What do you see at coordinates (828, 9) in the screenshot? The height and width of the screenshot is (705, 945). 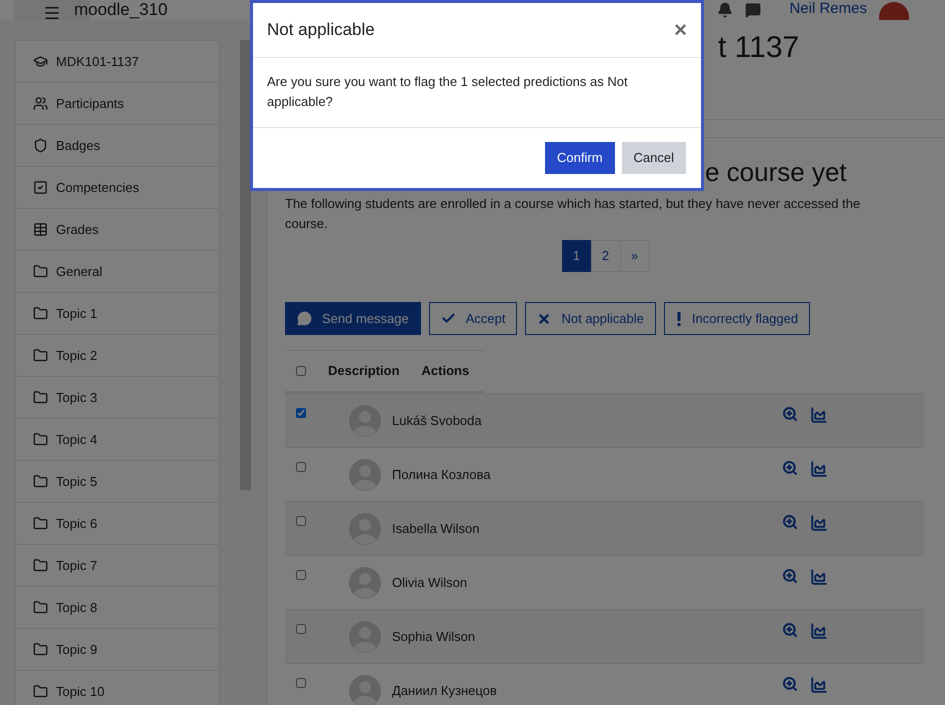 I see `user-name: Neil Remes` at bounding box center [828, 9].